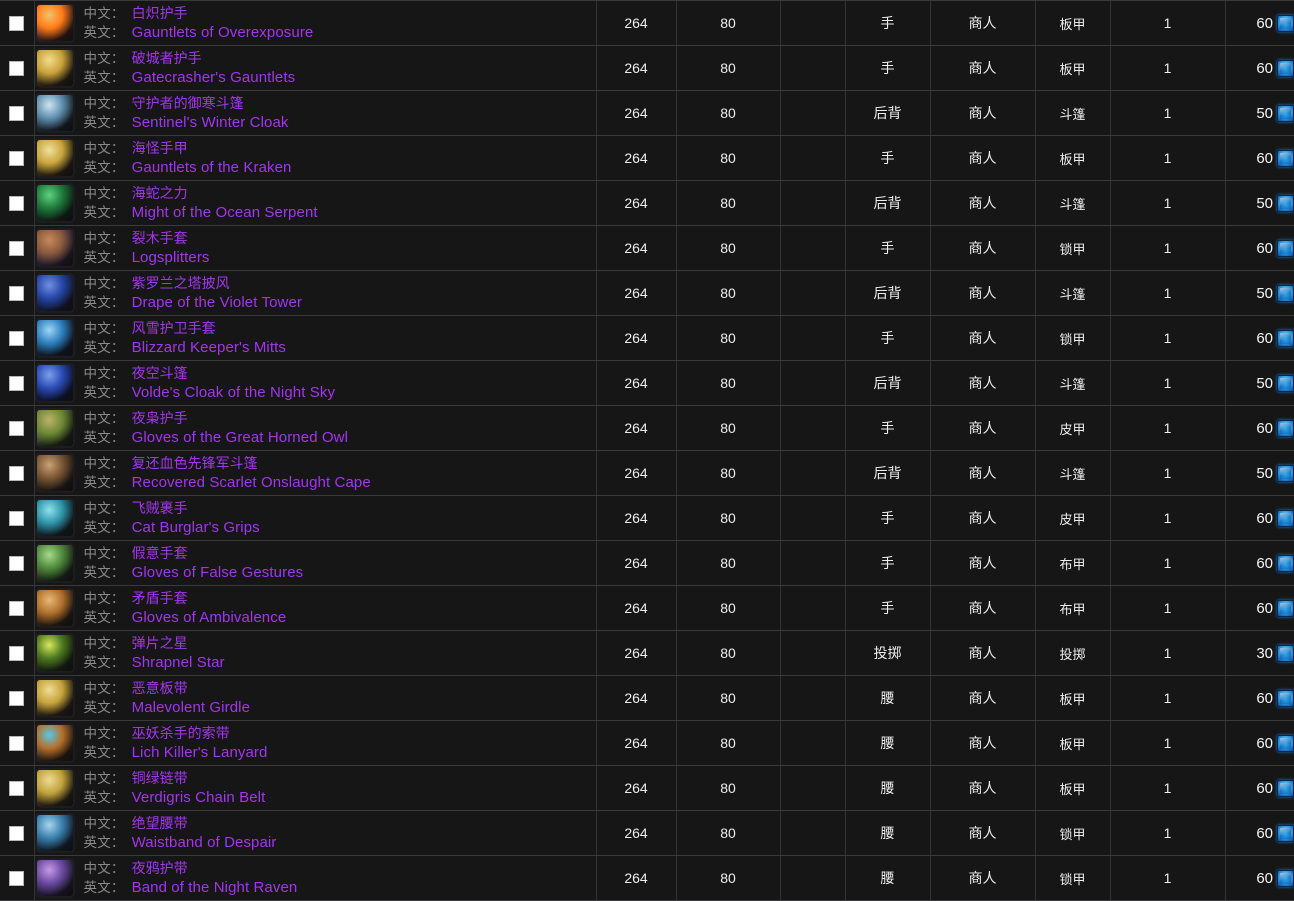  What do you see at coordinates (314, 833) in the screenshot?
I see `item-name-cell: 中文： 绝望腰带 英文： Waistband of Despair` at bounding box center [314, 833].